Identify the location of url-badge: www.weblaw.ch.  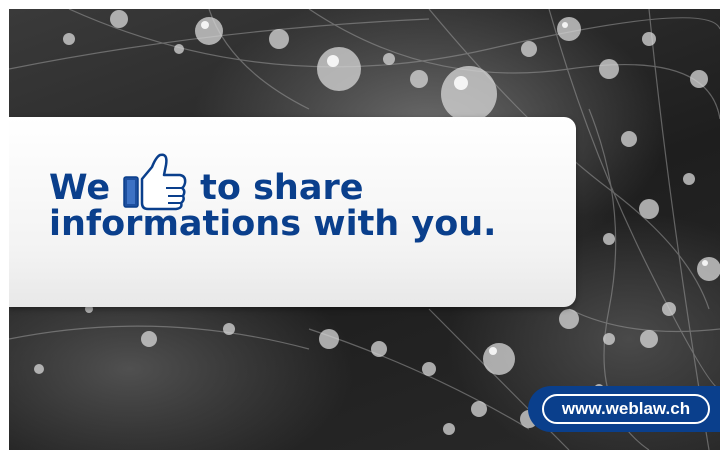
(624, 409).